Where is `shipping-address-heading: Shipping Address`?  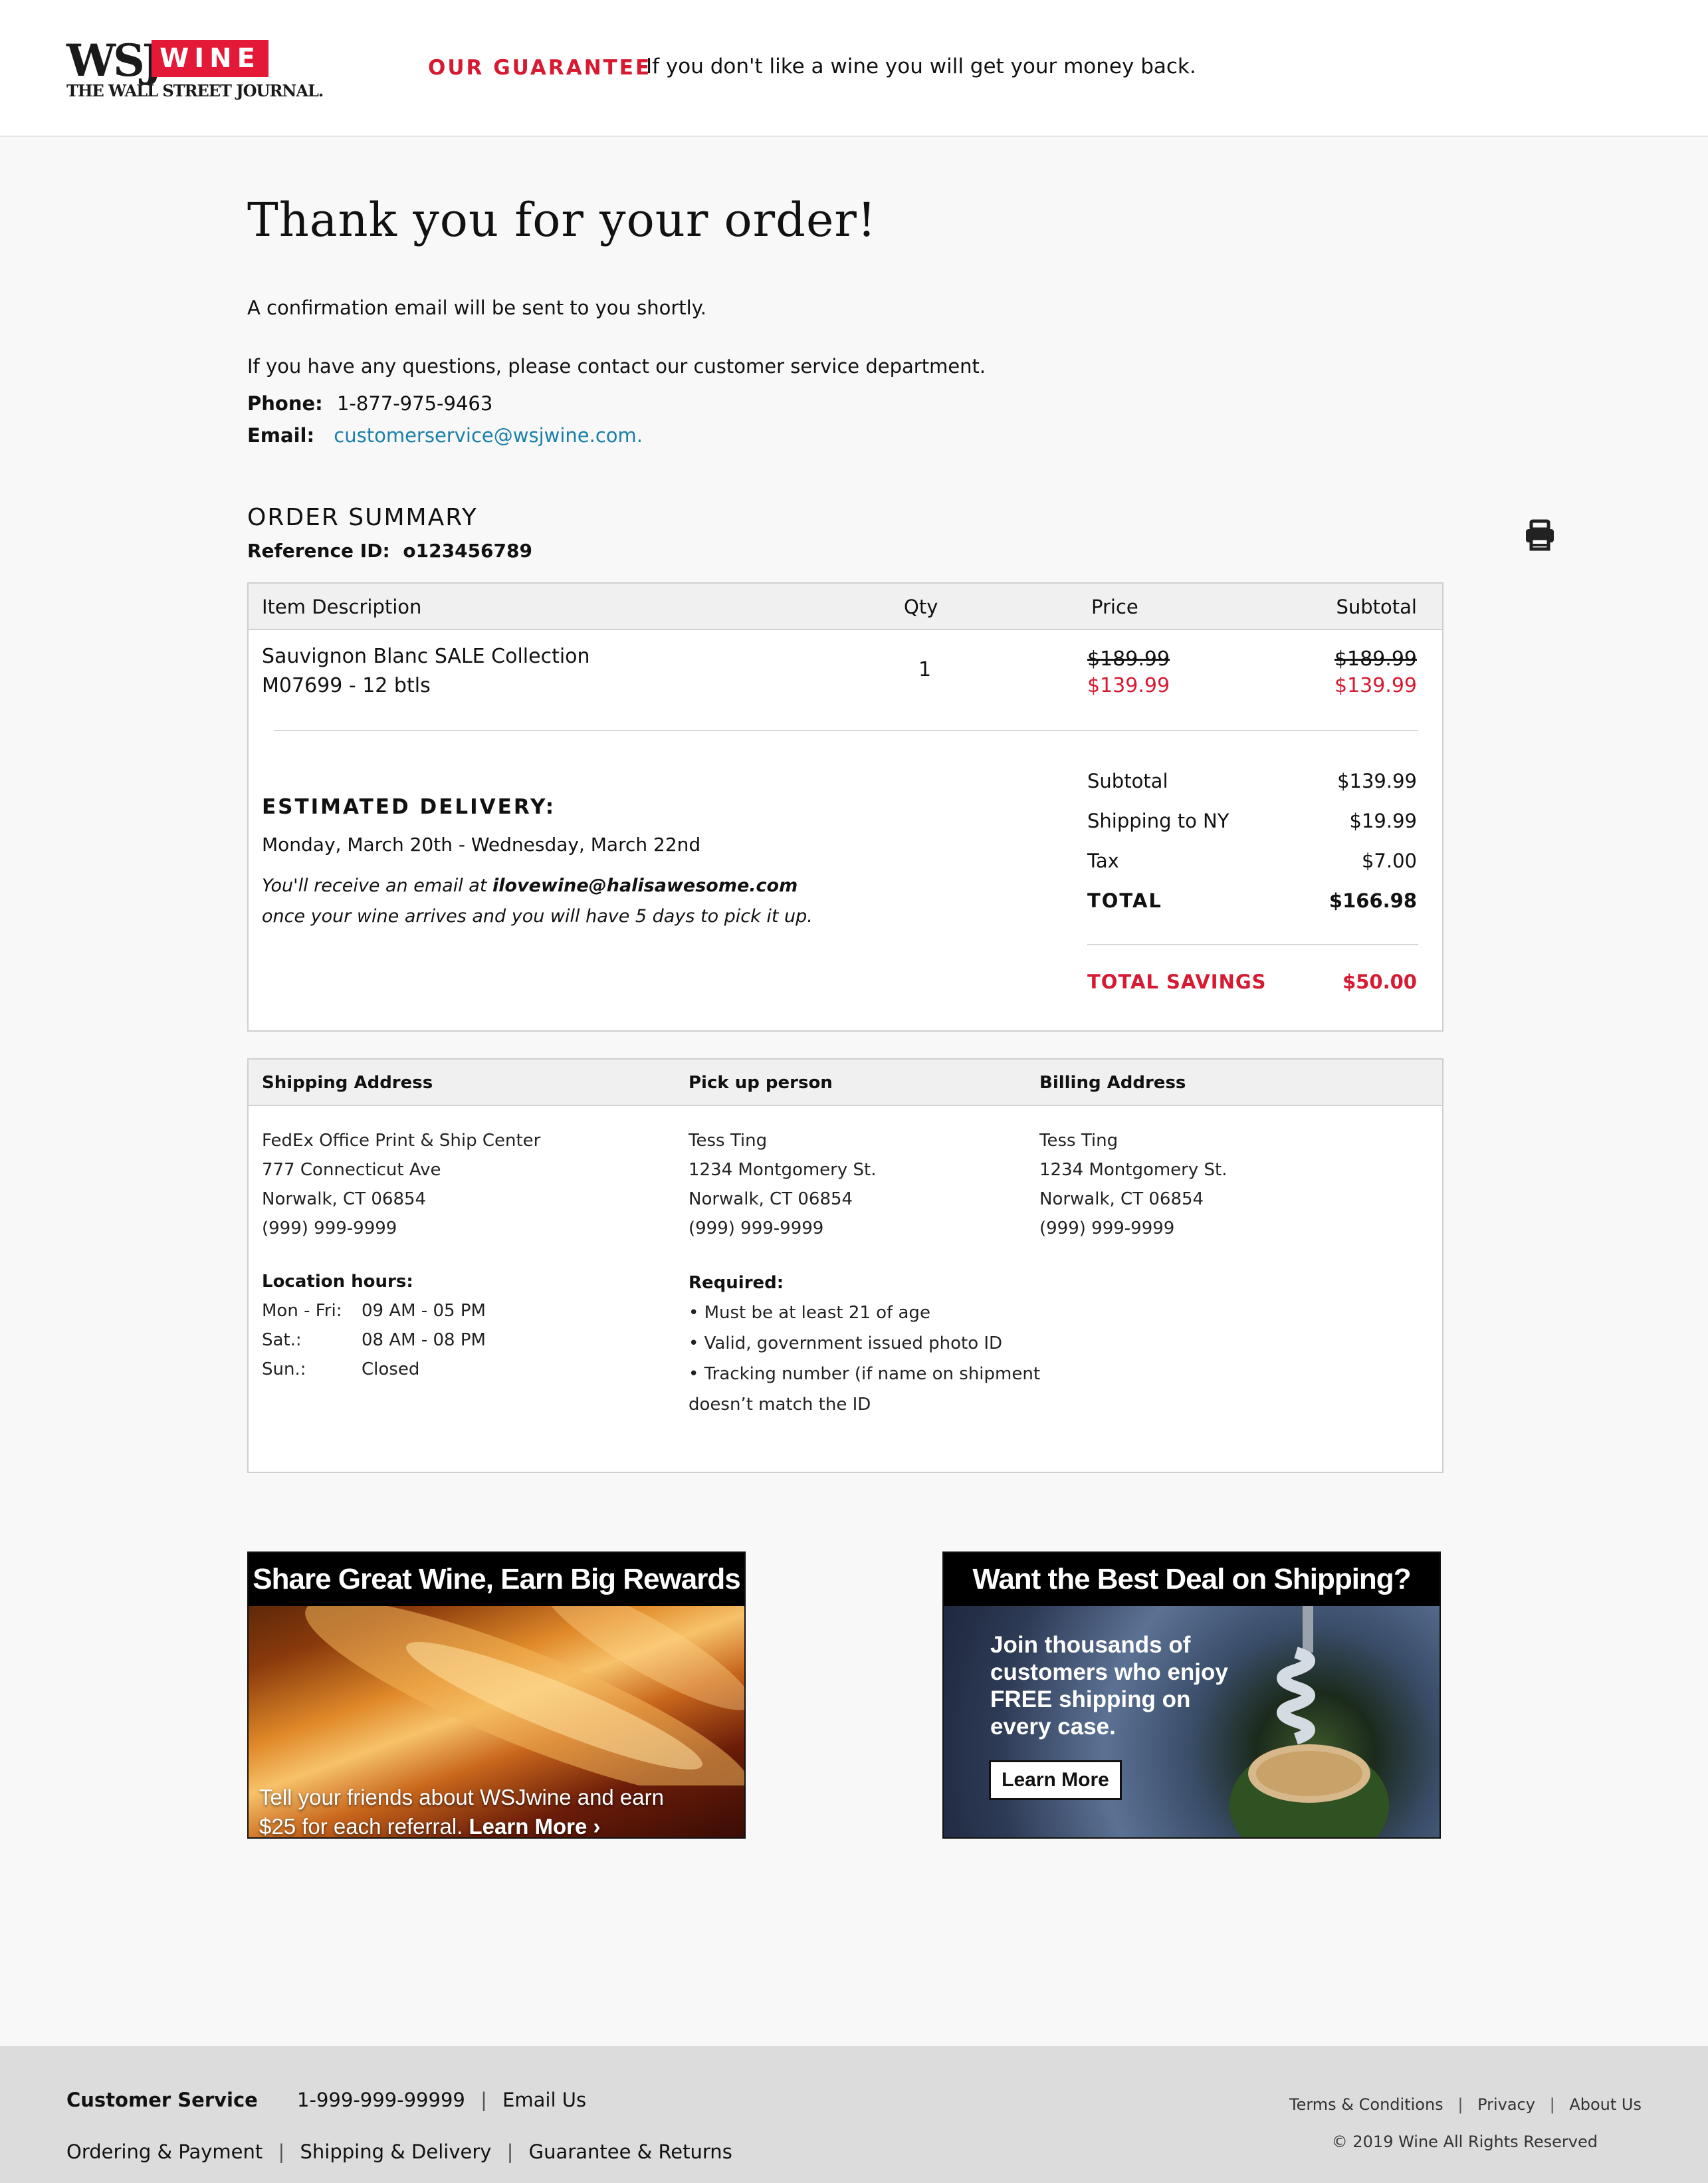
shipping-address-heading: Shipping Address is located at coordinates (347, 1083).